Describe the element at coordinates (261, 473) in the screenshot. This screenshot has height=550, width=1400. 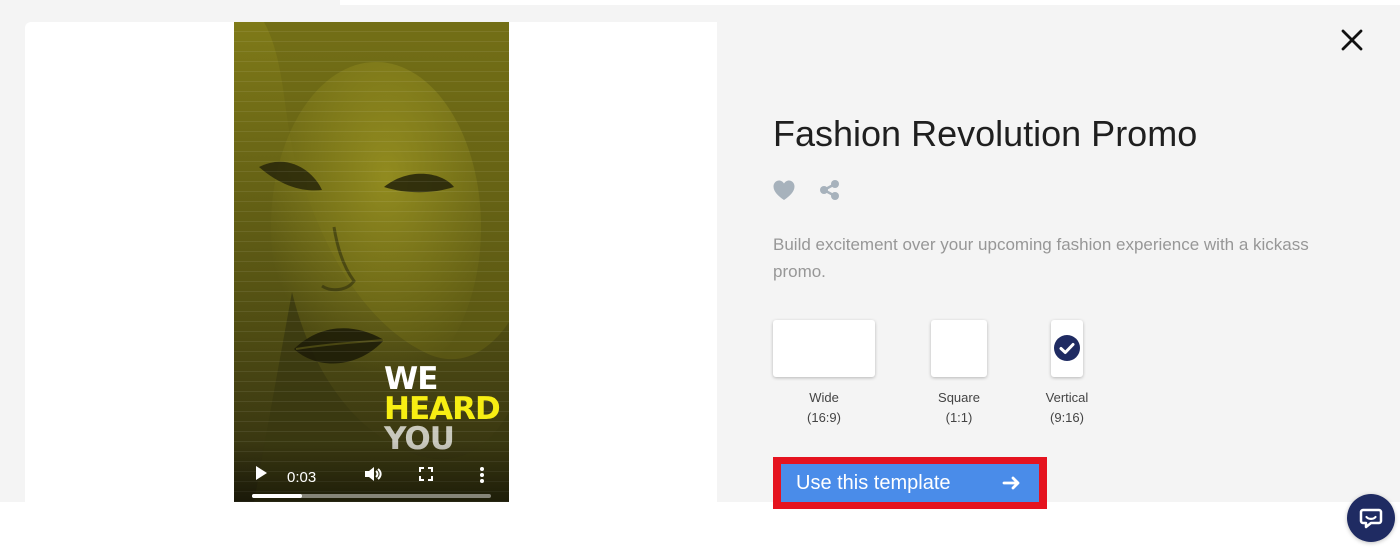
I see `play-icon` at that location.